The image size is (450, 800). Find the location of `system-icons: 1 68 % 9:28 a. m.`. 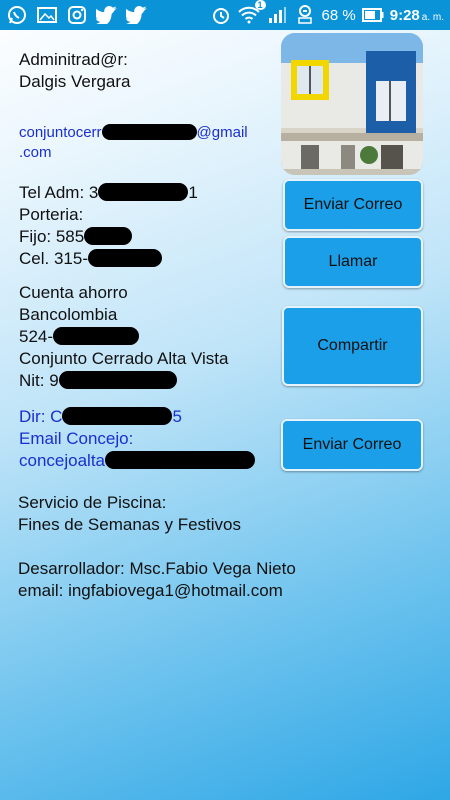

system-icons: 1 68 % 9:28 a. m. is located at coordinates (327, 13).